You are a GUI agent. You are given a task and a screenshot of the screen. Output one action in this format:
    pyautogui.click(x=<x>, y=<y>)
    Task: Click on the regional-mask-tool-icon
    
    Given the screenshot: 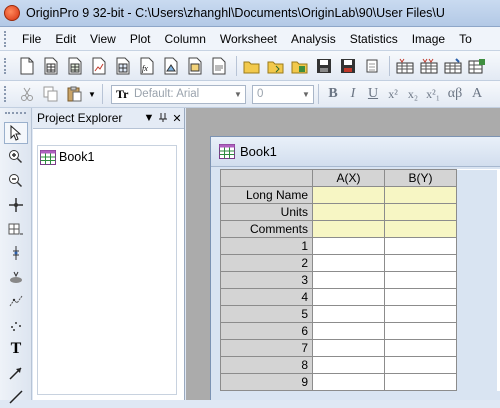 What is the action you would take?
    pyautogui.click(x=16, y=325)
    